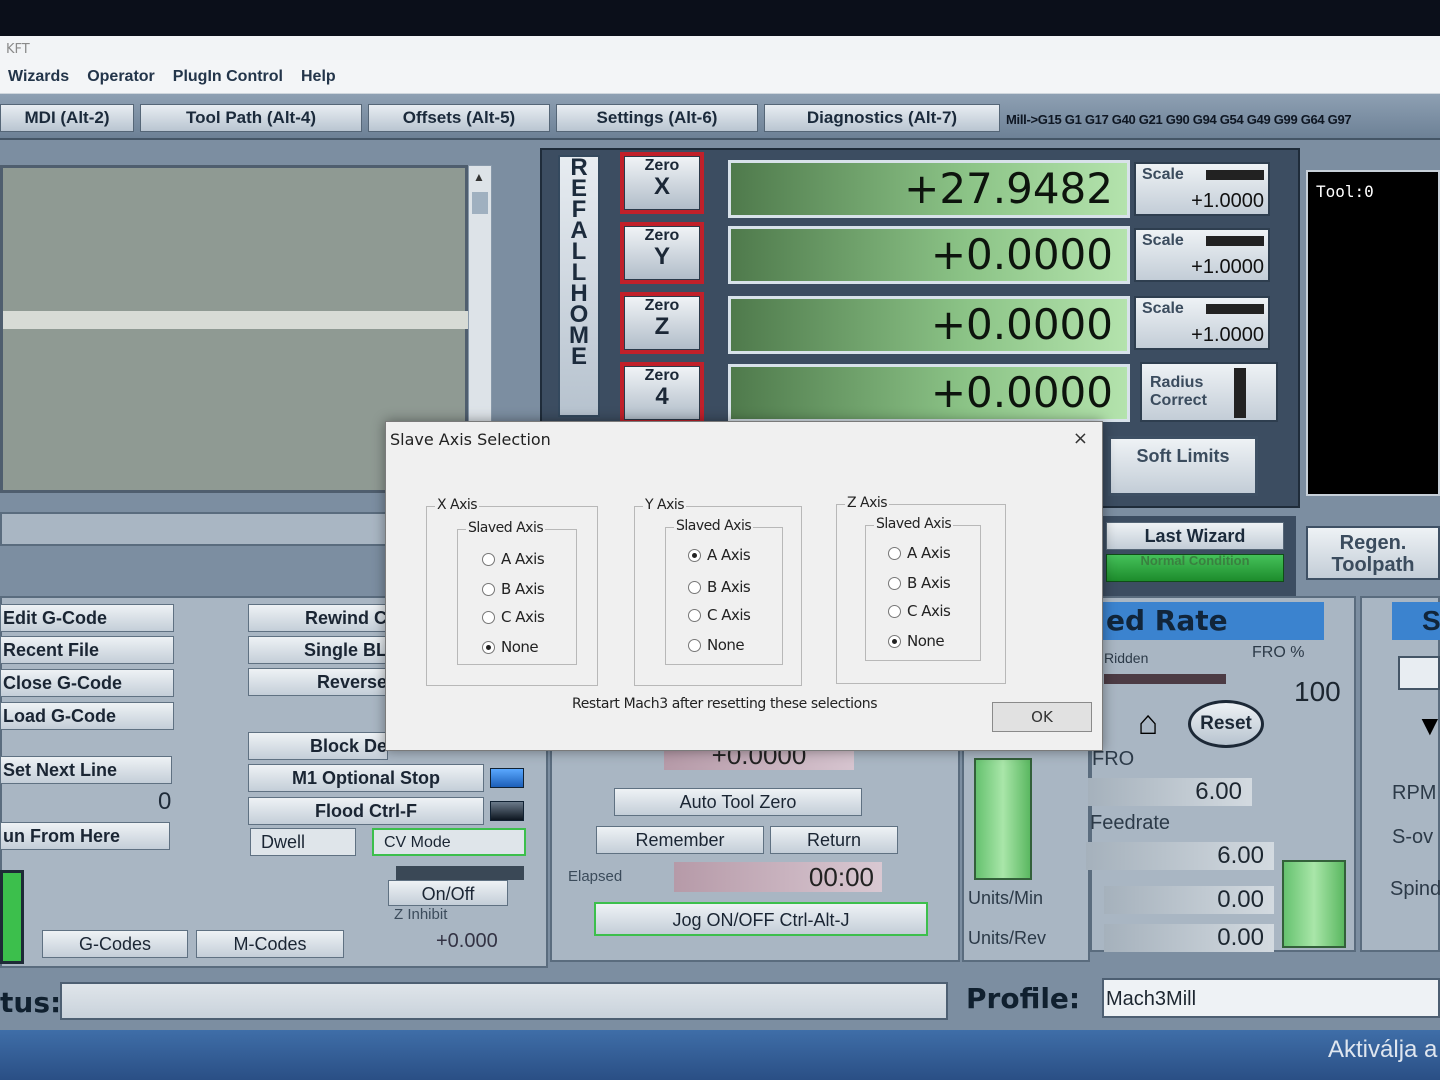 Image resolution: width=1440 pixels, height=1080 pixels. What do you see at coordinates (87, 650) in the screenshot?
I see `recent-file-button: Recent File` at bounding box center [87, 650].